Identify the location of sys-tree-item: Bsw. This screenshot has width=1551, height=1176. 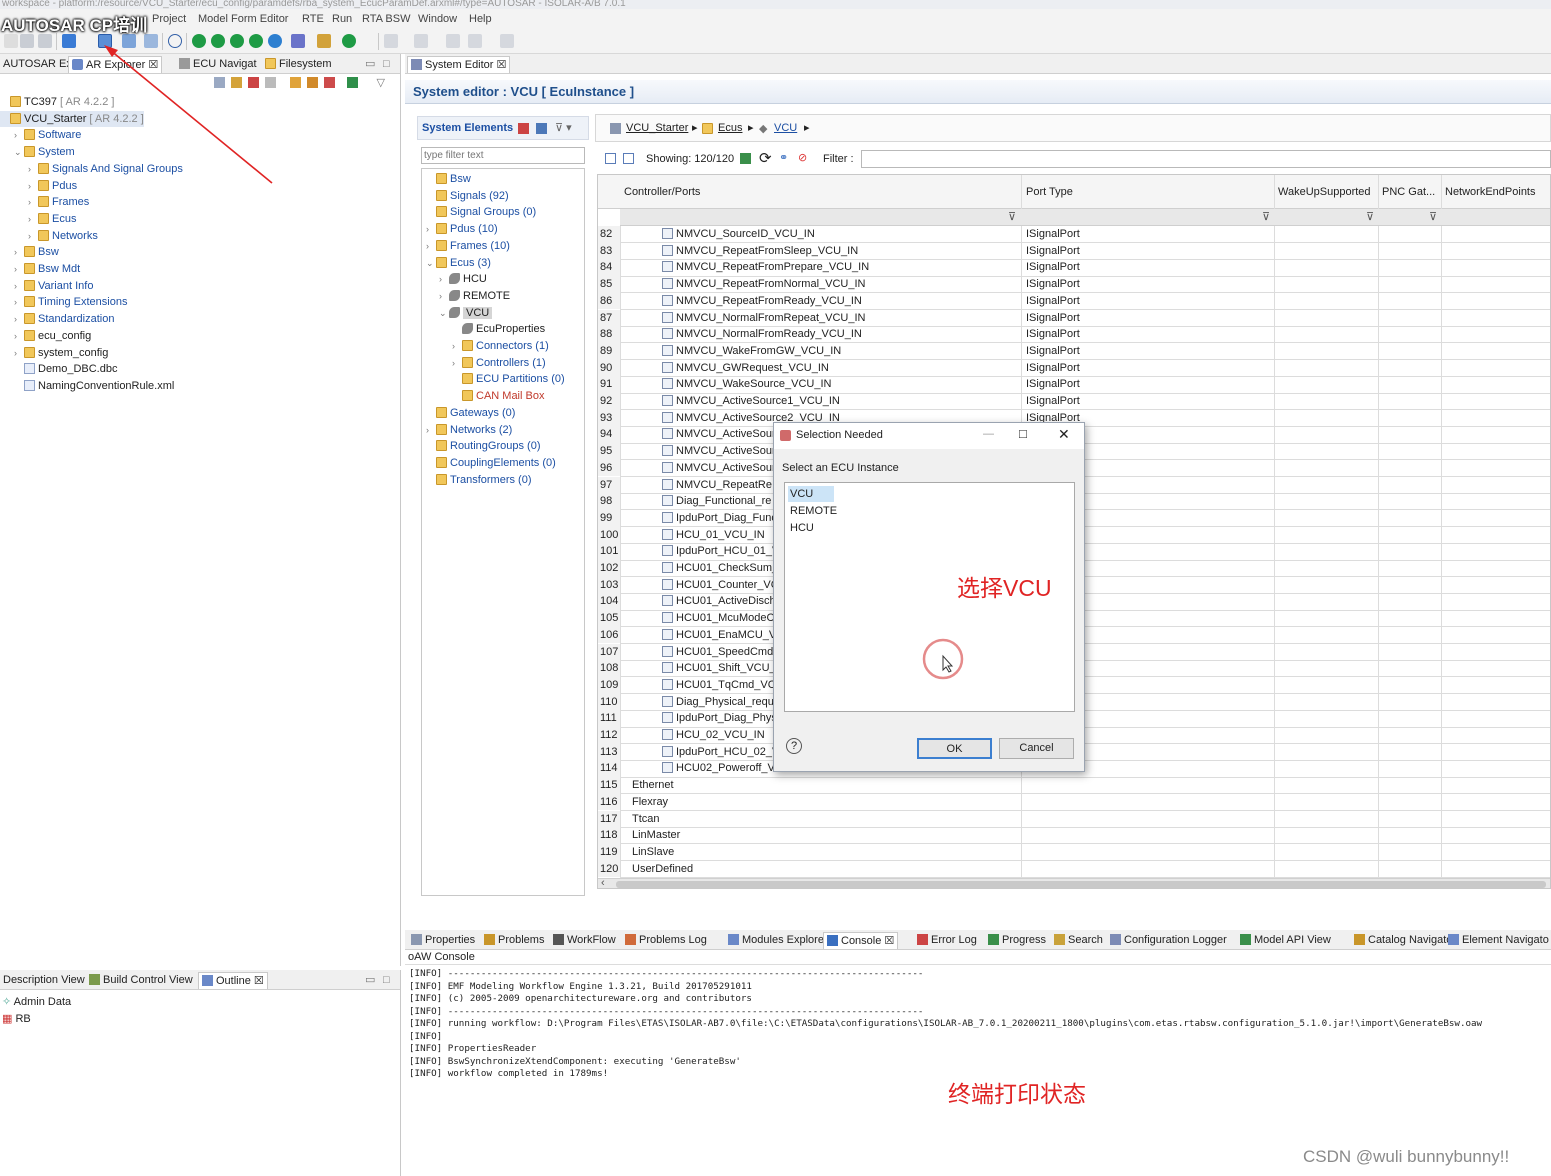
(448, 179).